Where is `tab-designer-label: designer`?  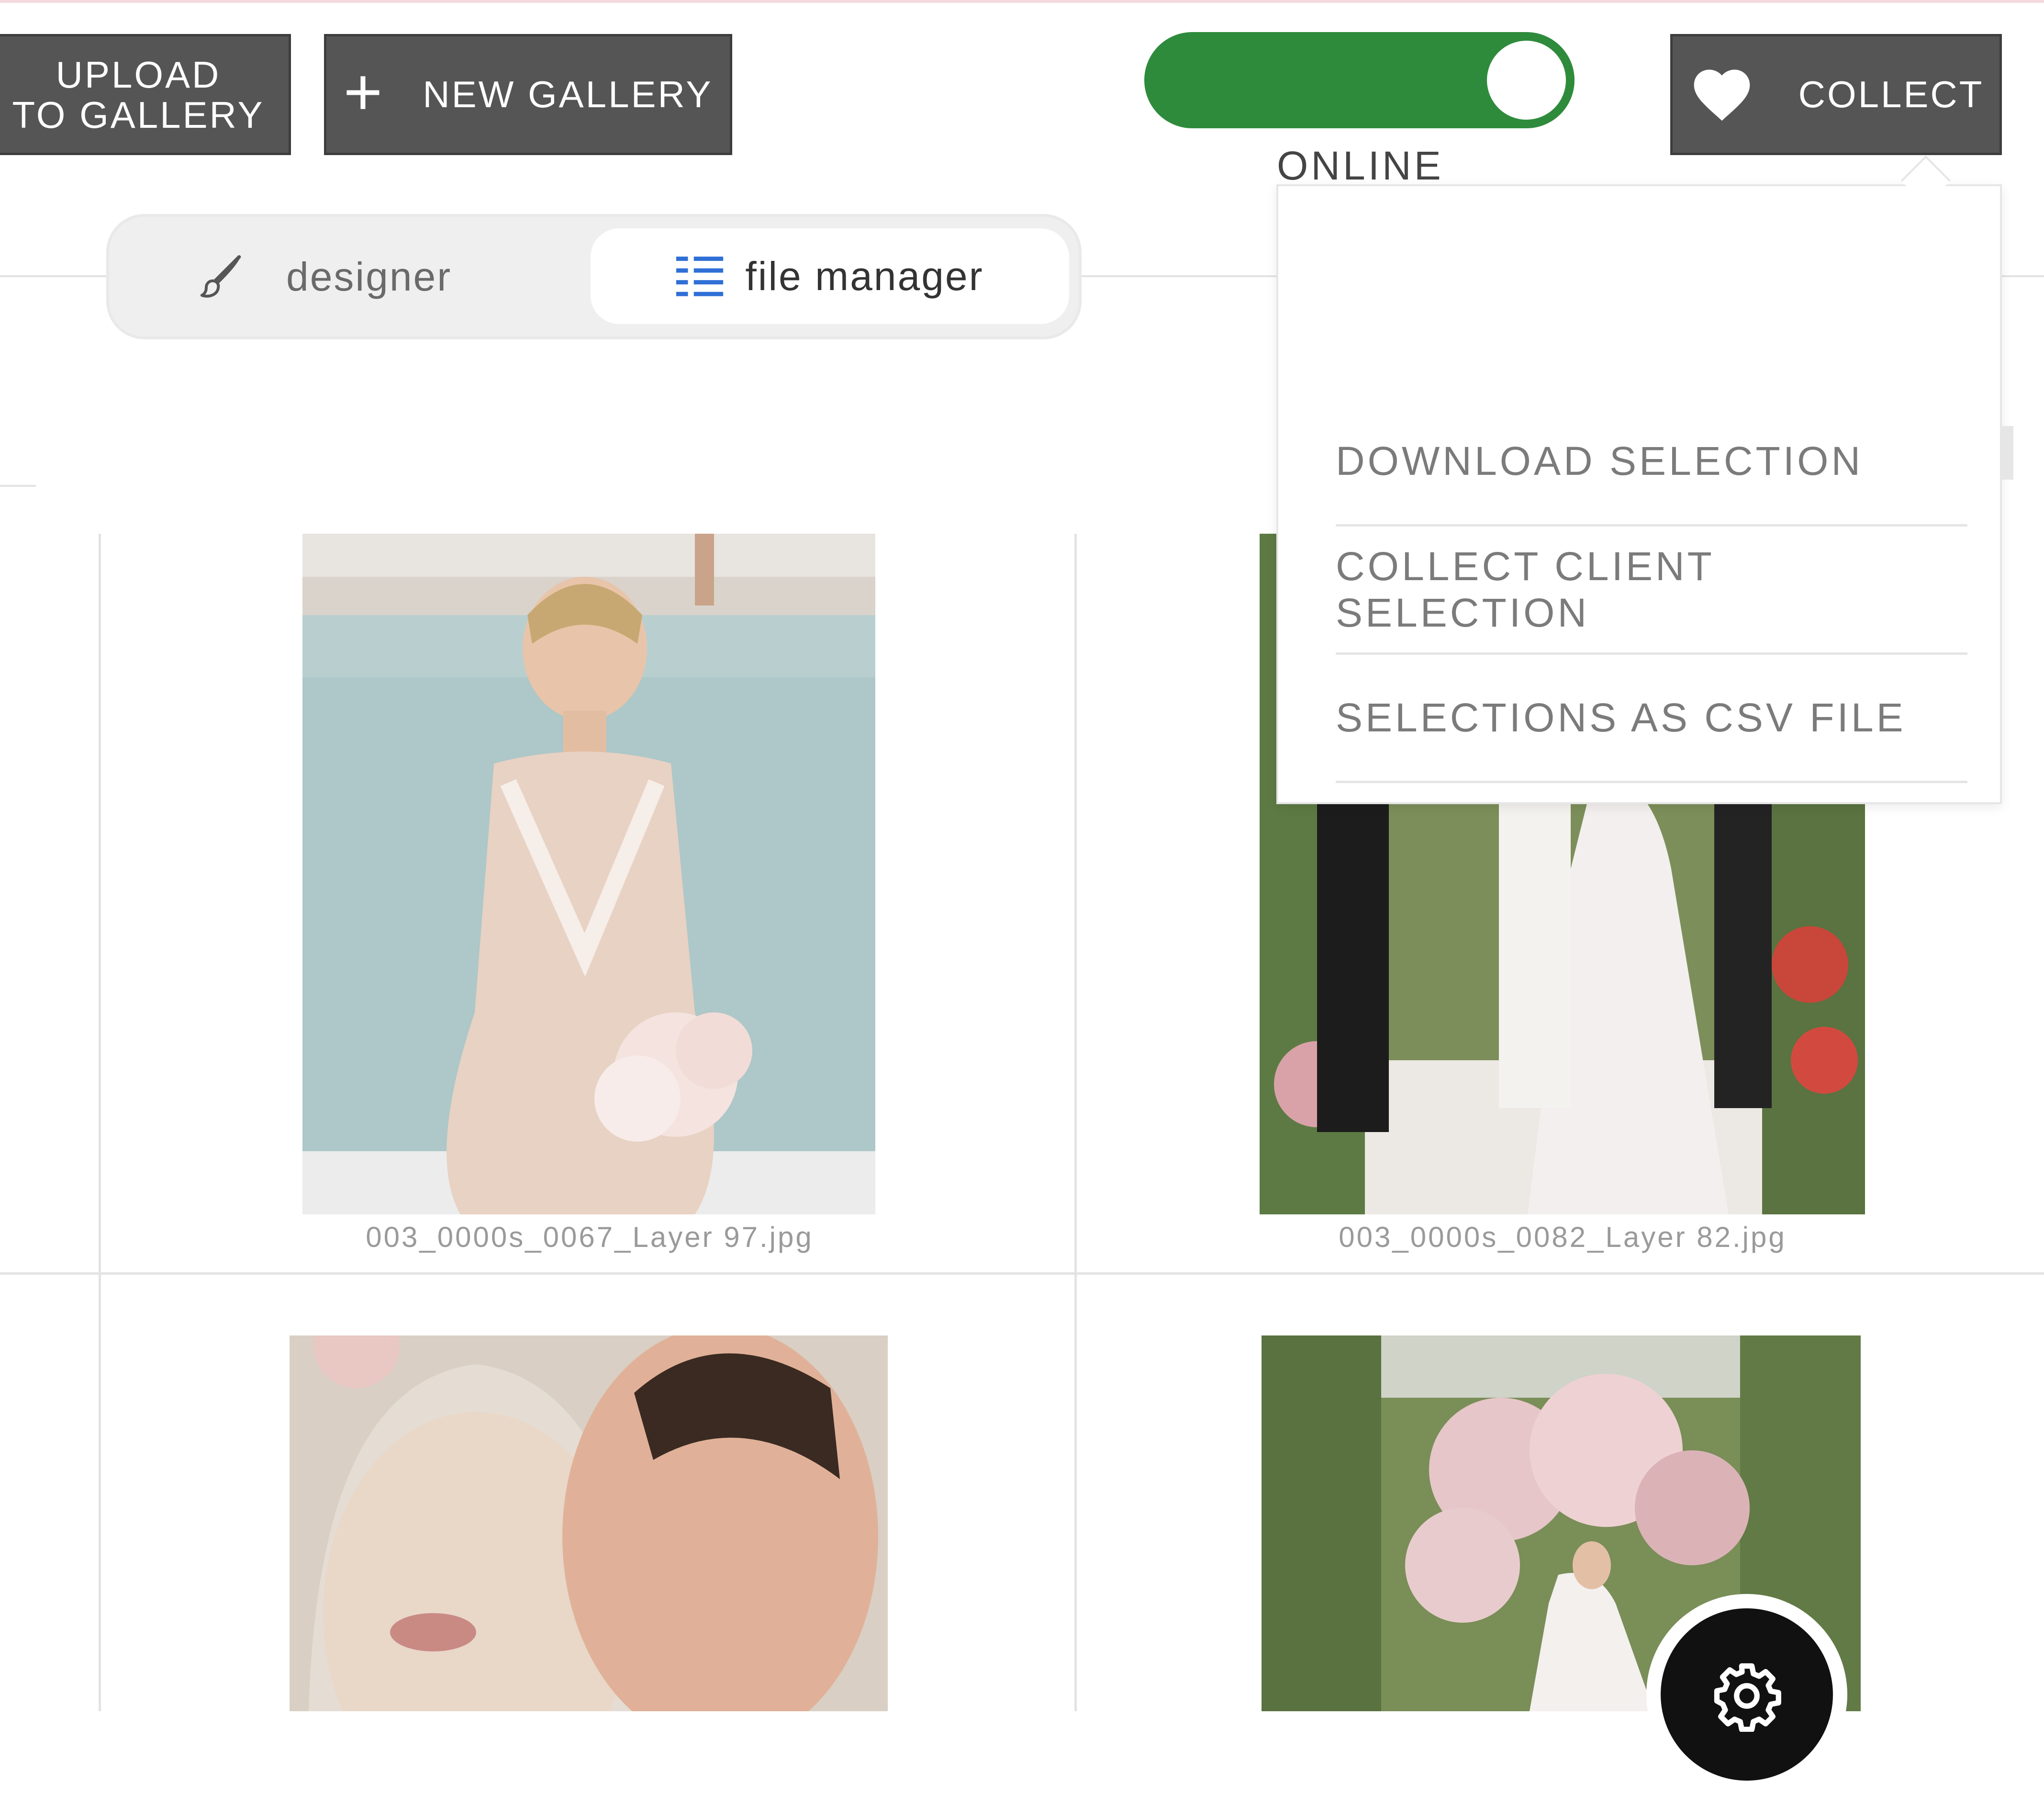
tab-designer-label: designer is located at coordinates (369, 276).